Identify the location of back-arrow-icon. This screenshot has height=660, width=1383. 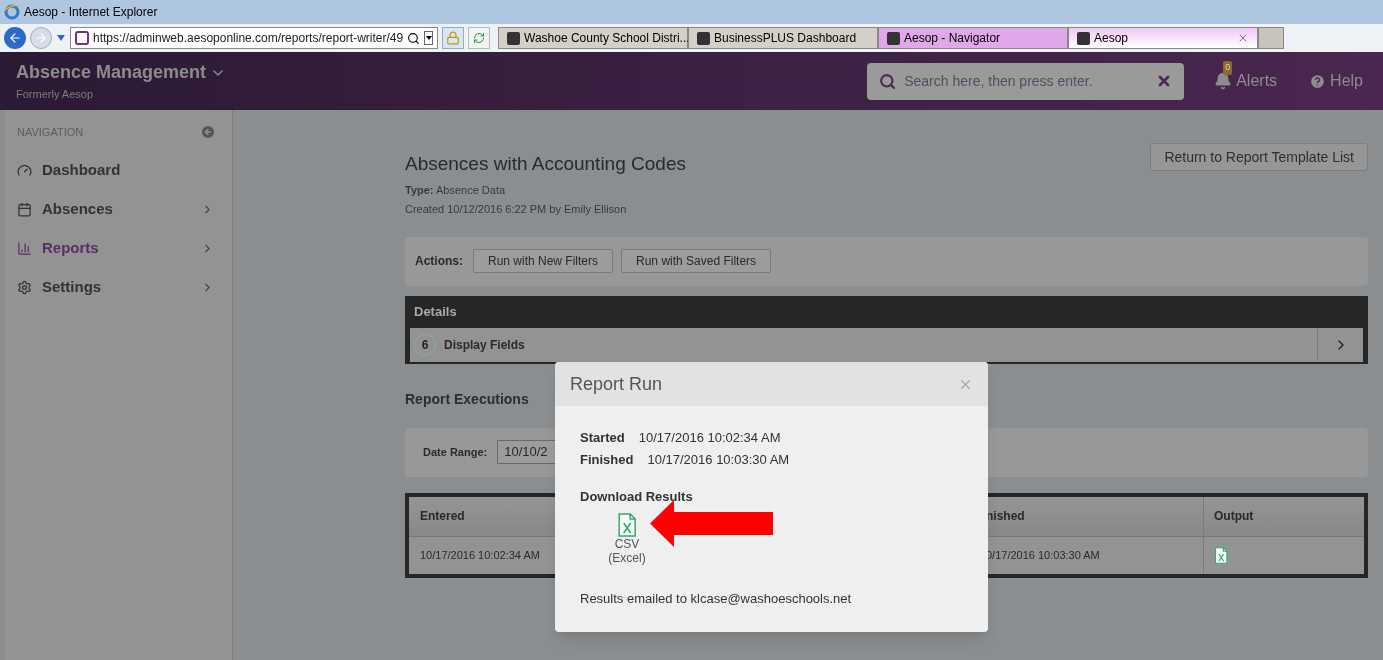
(15, 38).